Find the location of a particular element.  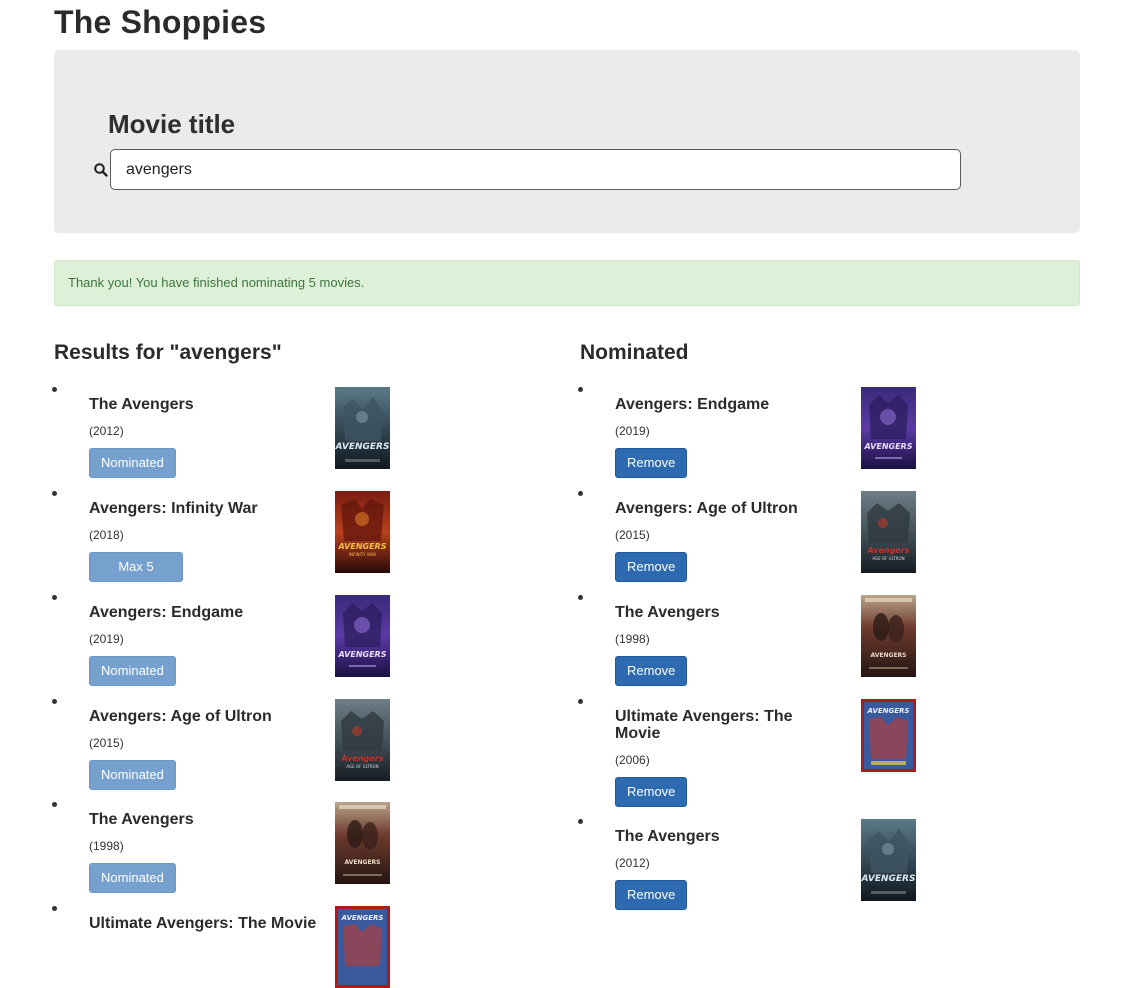

movie-year: (2018) is located at coordinates (106, 535).